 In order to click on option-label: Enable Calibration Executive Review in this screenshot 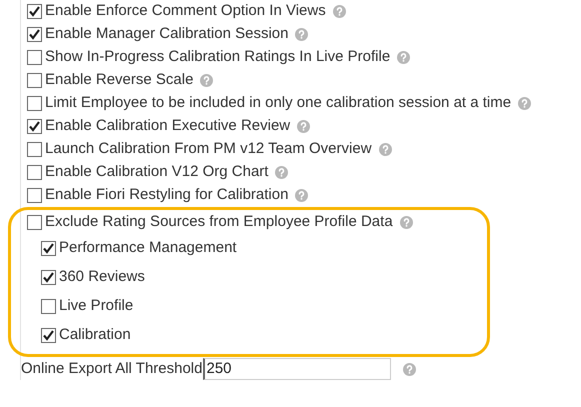, I will do `click(167, 126)`.